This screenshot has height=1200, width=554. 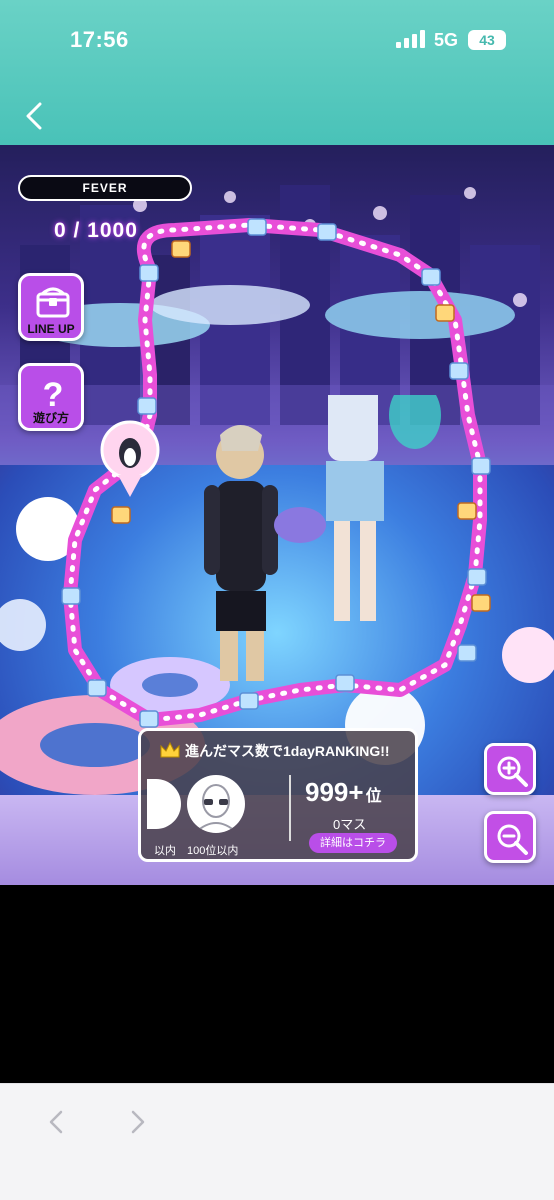 What do you see at coordinates (350, 824) in the screenshot?
I see `my-squares: 0マス` at bounding box center [350, 824].